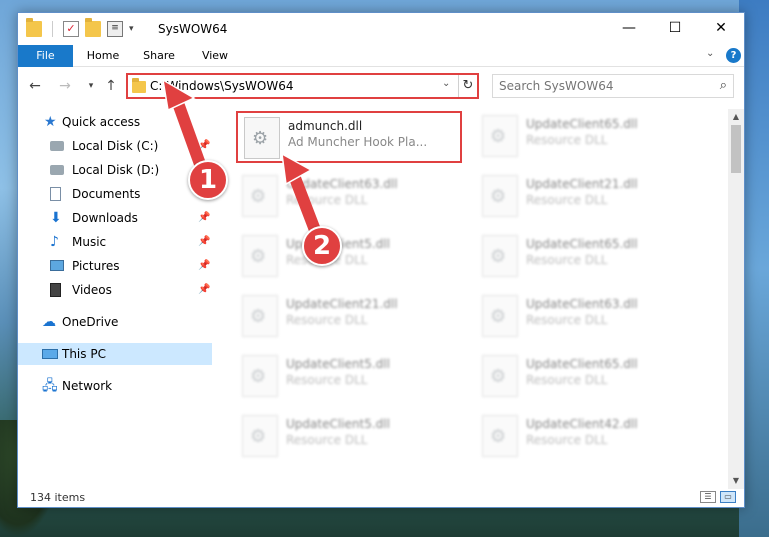  Describe the element at coordinates (115, 290) in the screenshot. I see `sidebar-item-videos: Videos 📌` at that location.